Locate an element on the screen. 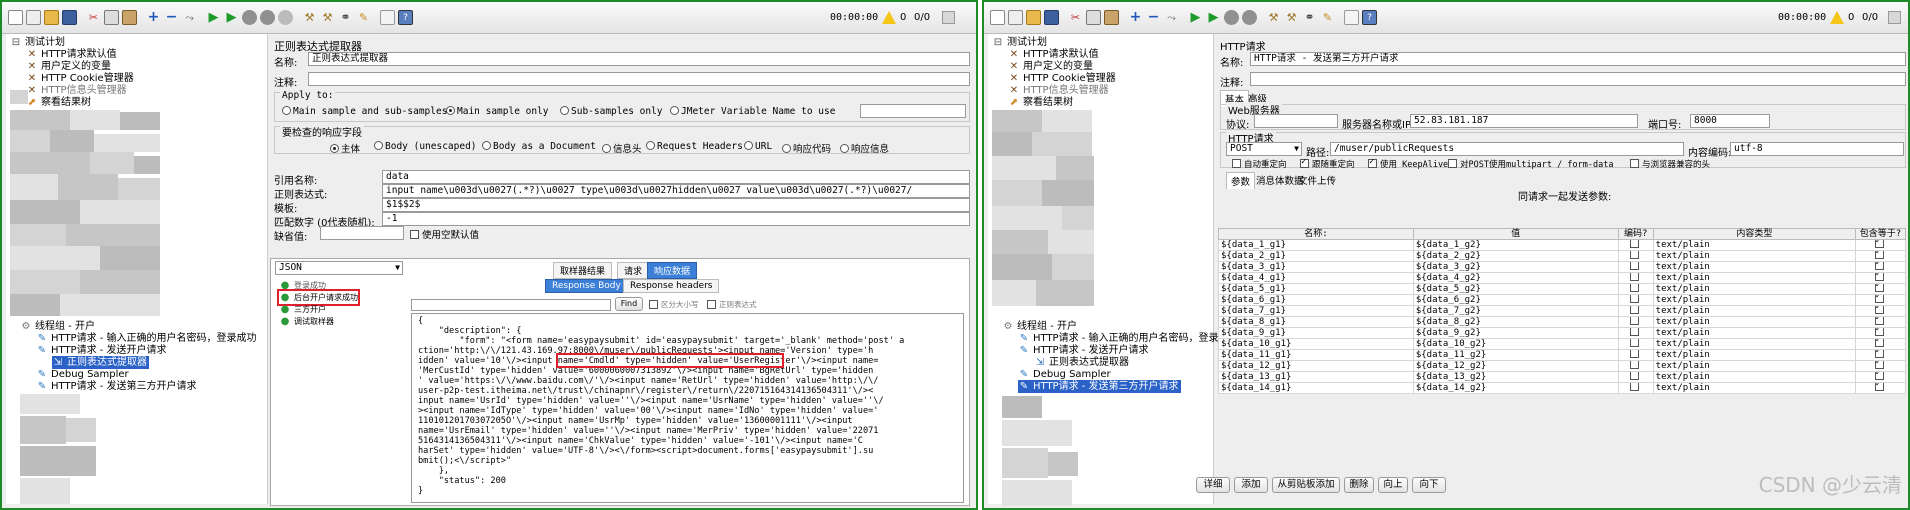 The image size is (1910, 510). encoding-field: utf-8 is located at coordinates (1817, 149).